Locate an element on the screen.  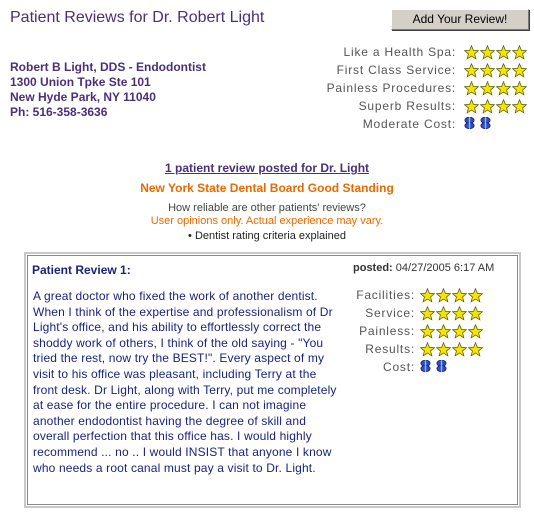
summary-rating-row: Superb Results: is located at coordinates (414, 107).